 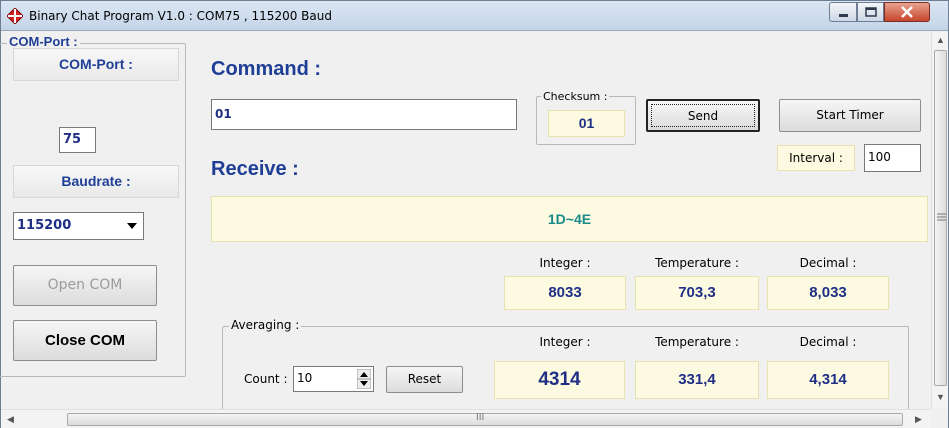 I want to click on minimize-icon, so click(x=843, y=15).